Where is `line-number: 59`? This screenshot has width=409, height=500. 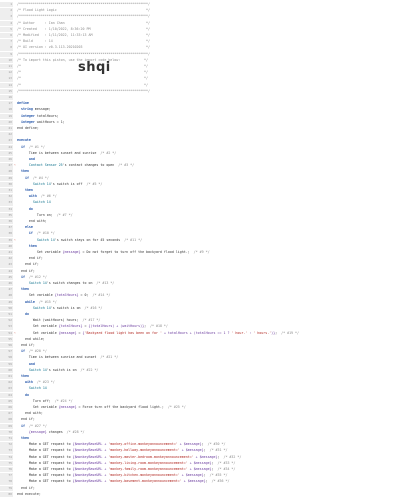
line-number: 59 is located at coordinates (6, 364).